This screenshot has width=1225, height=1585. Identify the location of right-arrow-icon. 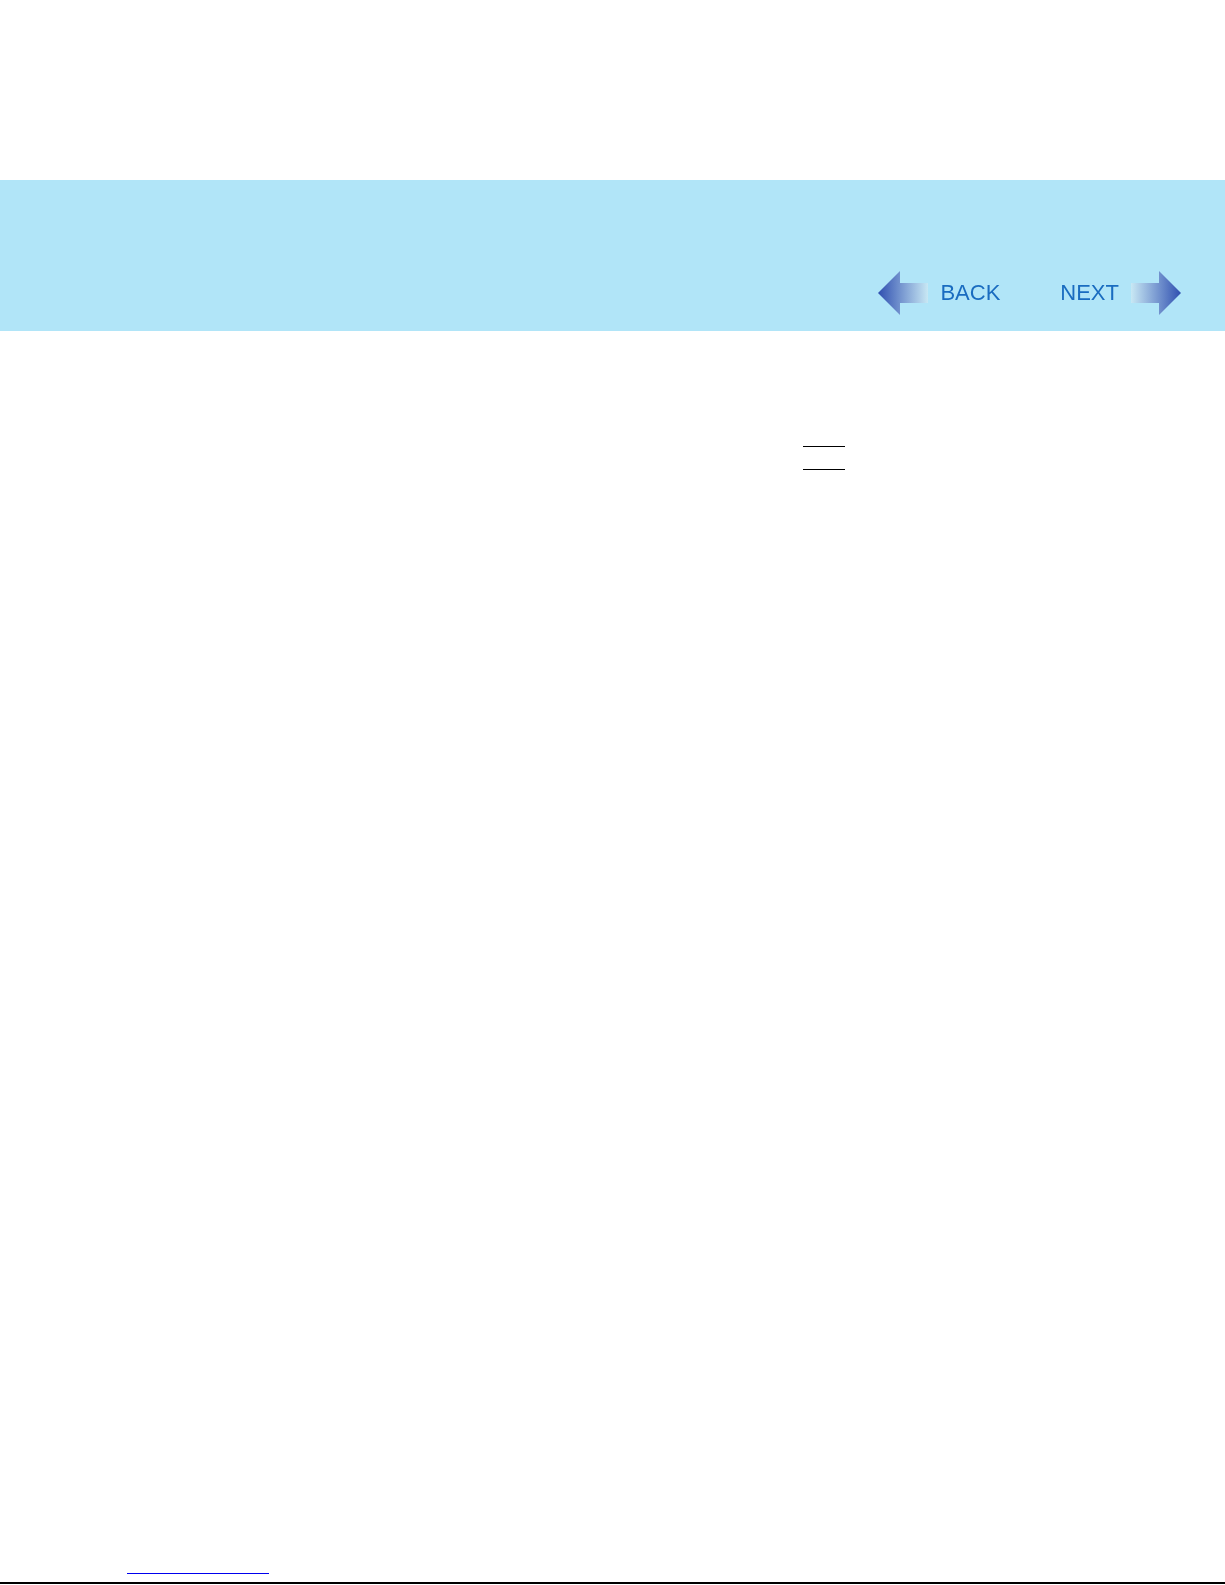
(1156, 293).